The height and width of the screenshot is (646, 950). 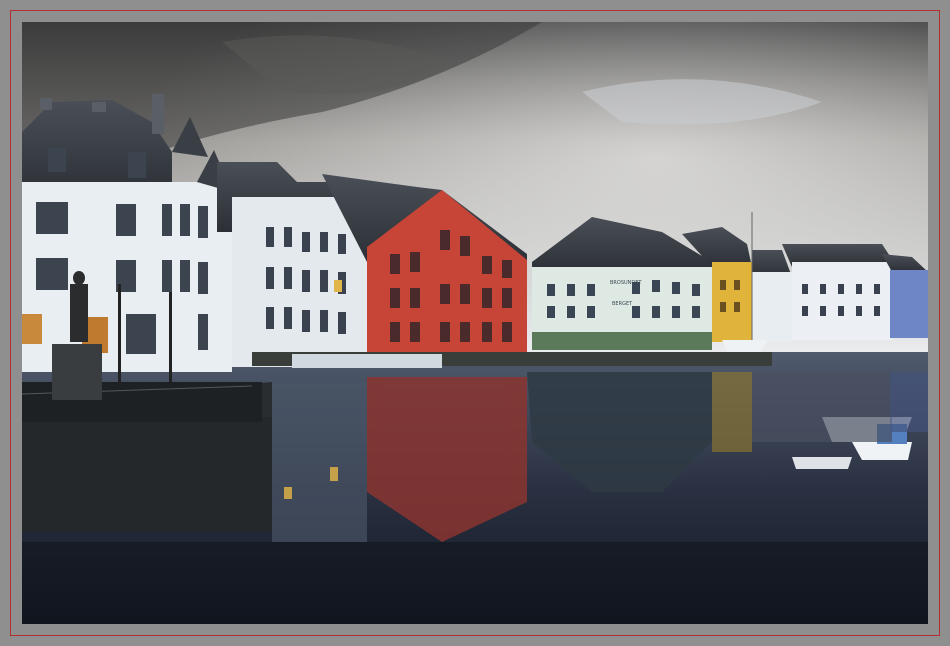 What do you see at coordinates (367, 361) in the screenshot?
I see `floating-terrace` at bounding box center [367, 361].